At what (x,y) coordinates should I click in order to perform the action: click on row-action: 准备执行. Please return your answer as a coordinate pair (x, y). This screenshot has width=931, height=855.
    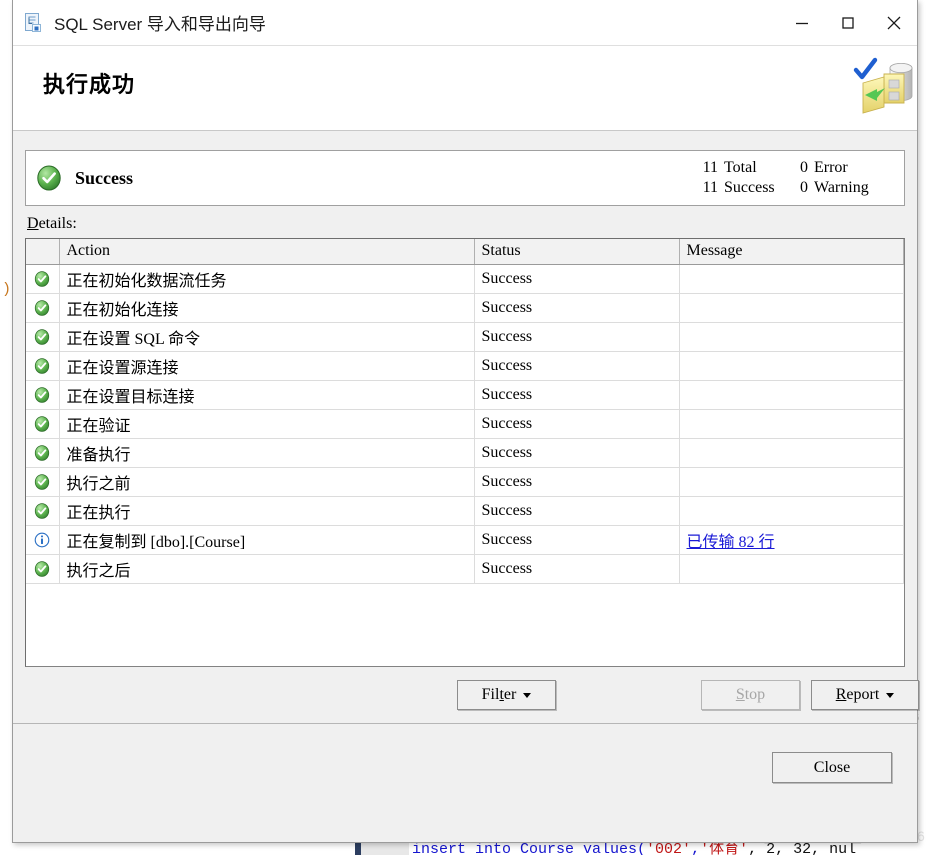
    Looking at the image, I should click on (267, 453).